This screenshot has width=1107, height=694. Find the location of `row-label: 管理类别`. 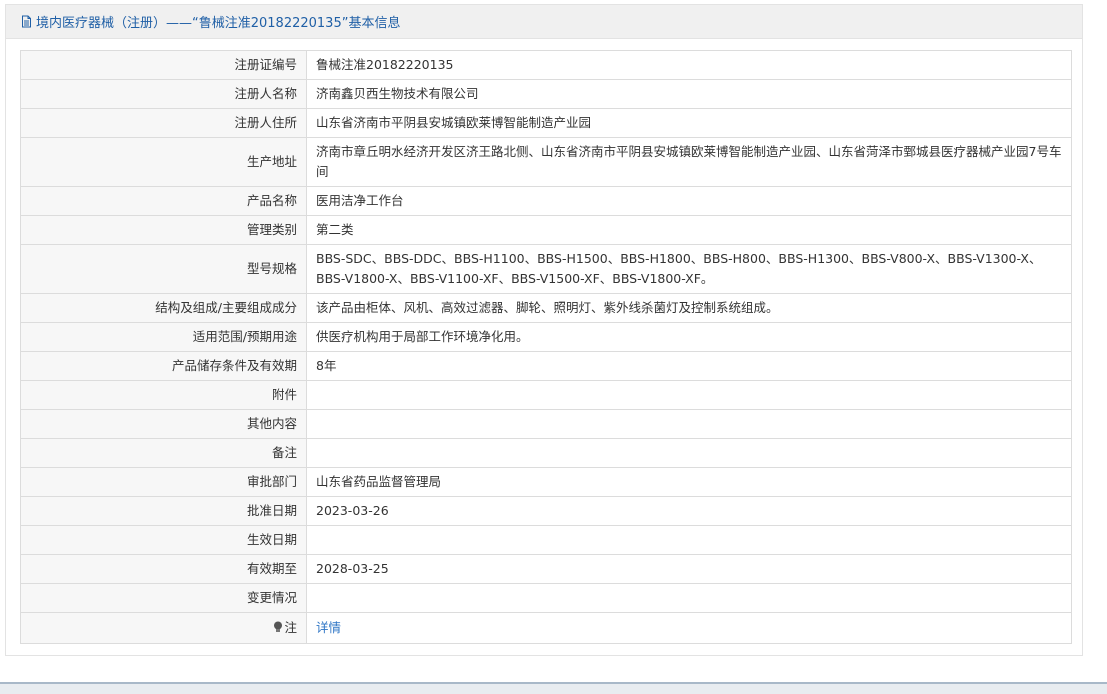

row-label: 管理类别 is located at coordinates (163, 230).